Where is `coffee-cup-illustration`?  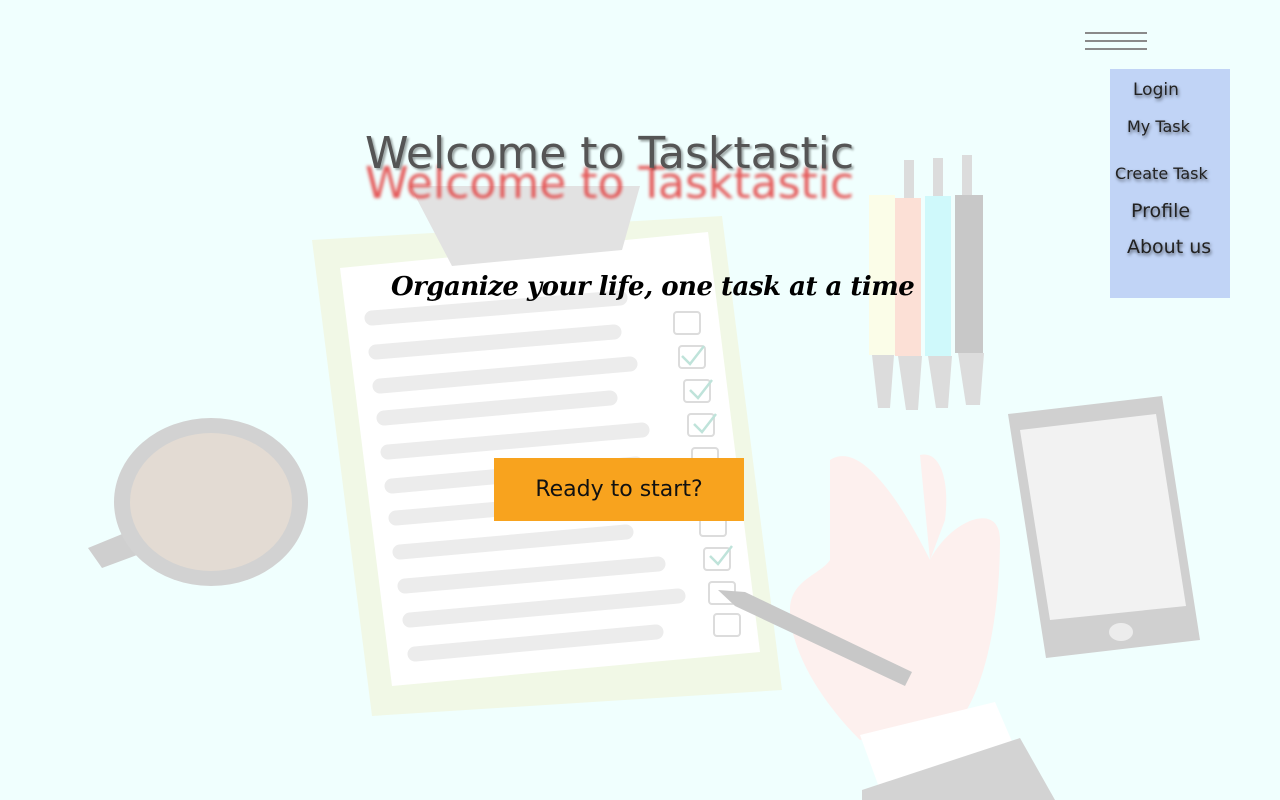 coffee-cup-illustration is located at coordinates (198, 502).